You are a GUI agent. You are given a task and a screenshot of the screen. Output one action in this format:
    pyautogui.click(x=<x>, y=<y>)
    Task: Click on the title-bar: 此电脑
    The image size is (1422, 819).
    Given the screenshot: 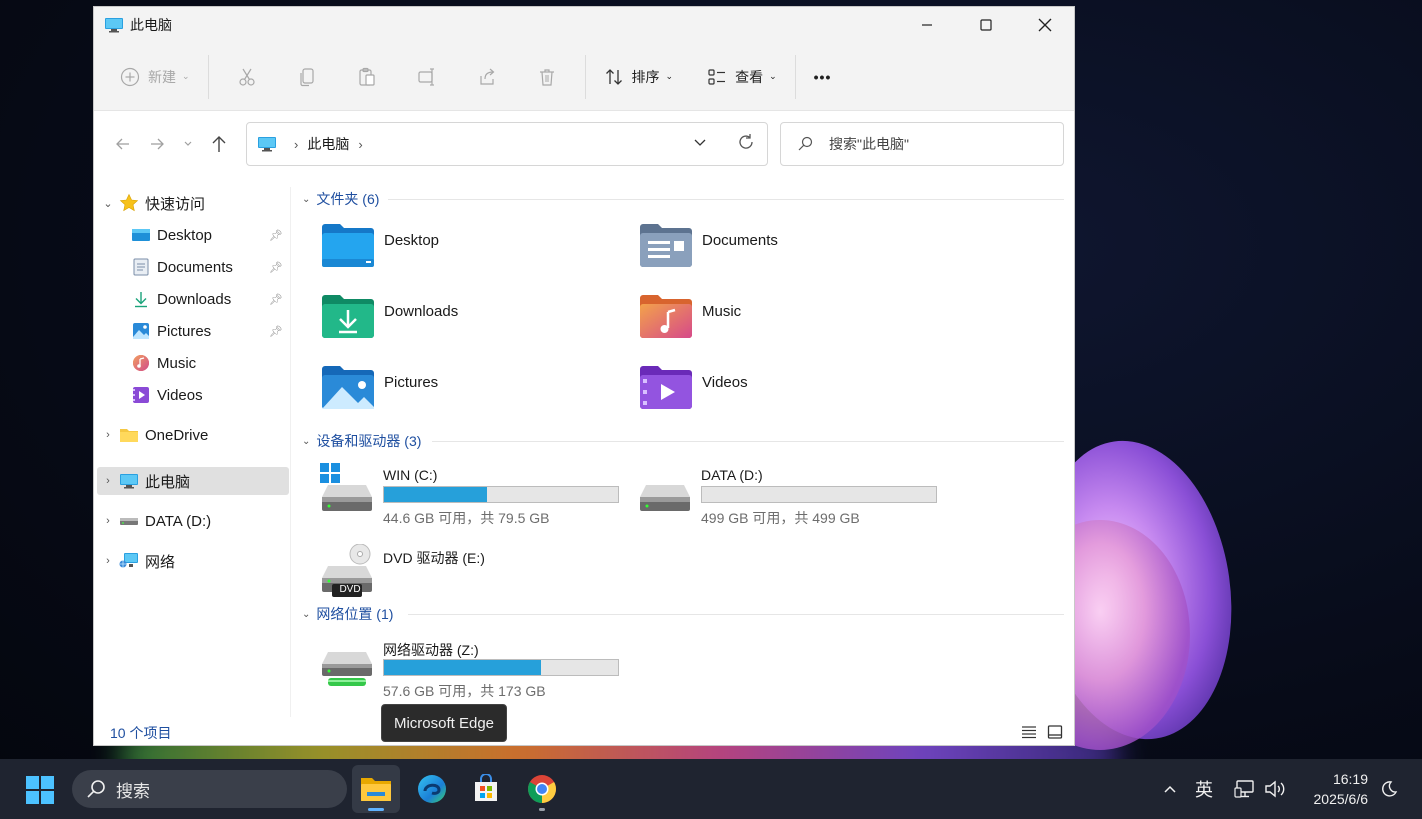 What is the action you would take?
    pyautogui.click(x=584, y=25)
    